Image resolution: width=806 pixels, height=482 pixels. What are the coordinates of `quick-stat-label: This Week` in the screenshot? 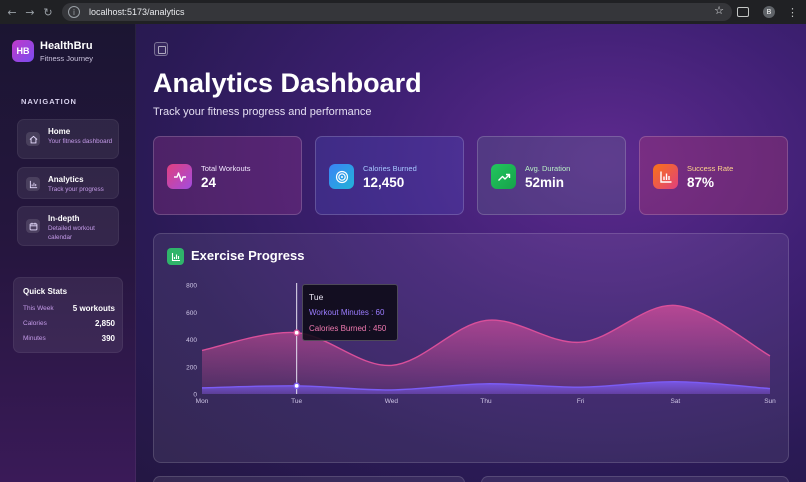 It's located at (38, 308).